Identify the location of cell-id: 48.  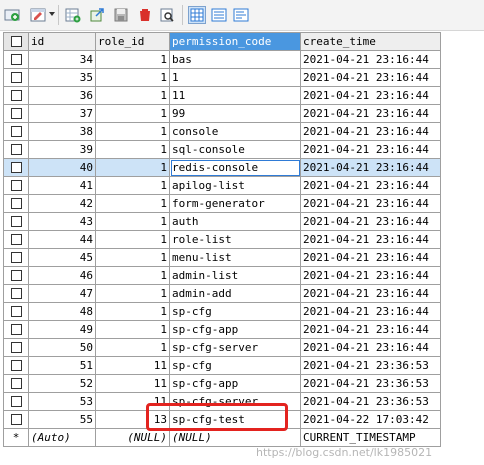
(62, 311).